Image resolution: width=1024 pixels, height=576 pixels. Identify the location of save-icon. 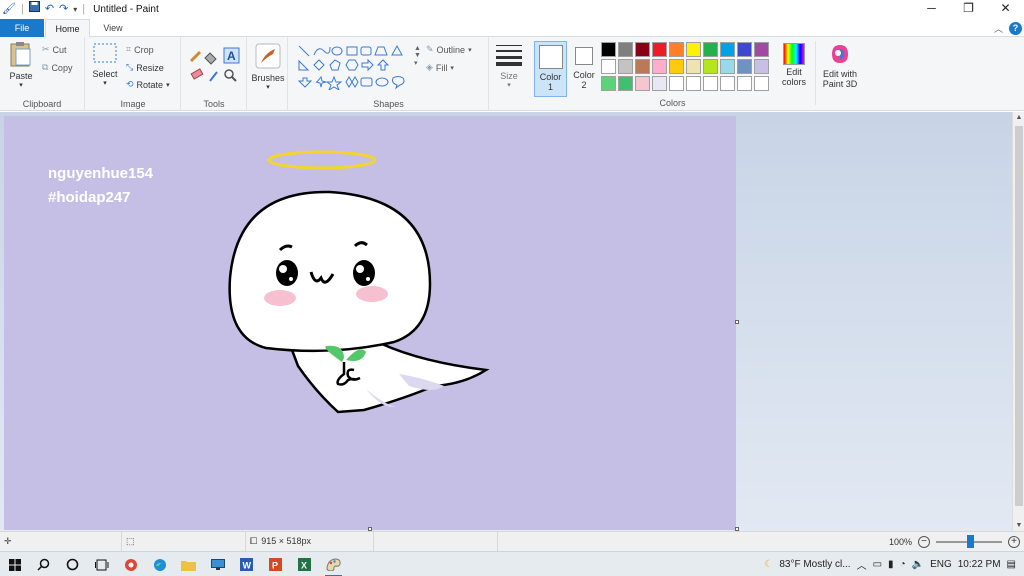
(34, 9).